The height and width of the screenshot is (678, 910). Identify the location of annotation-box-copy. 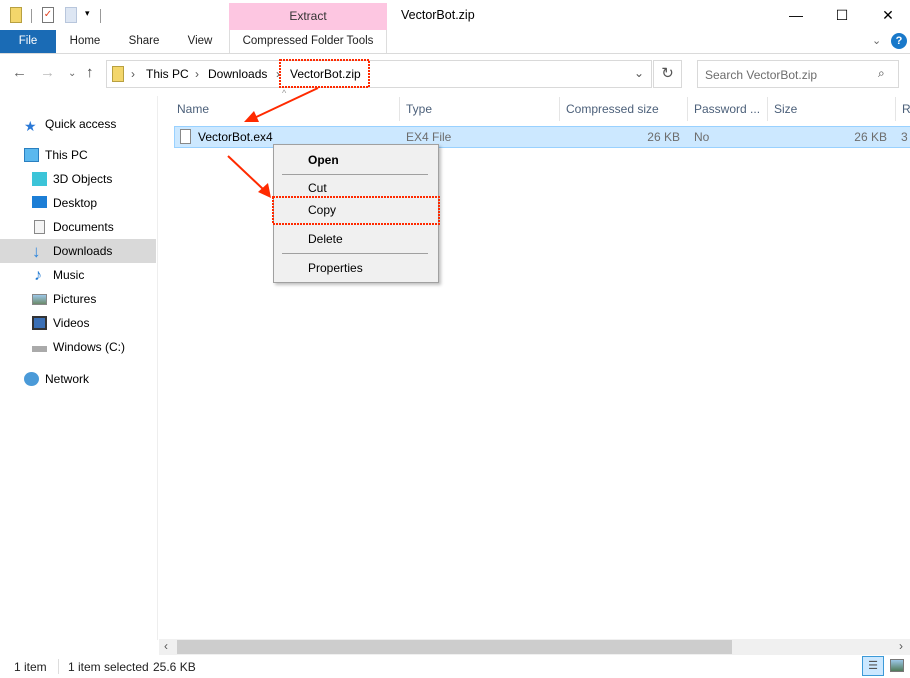
(356, 210).